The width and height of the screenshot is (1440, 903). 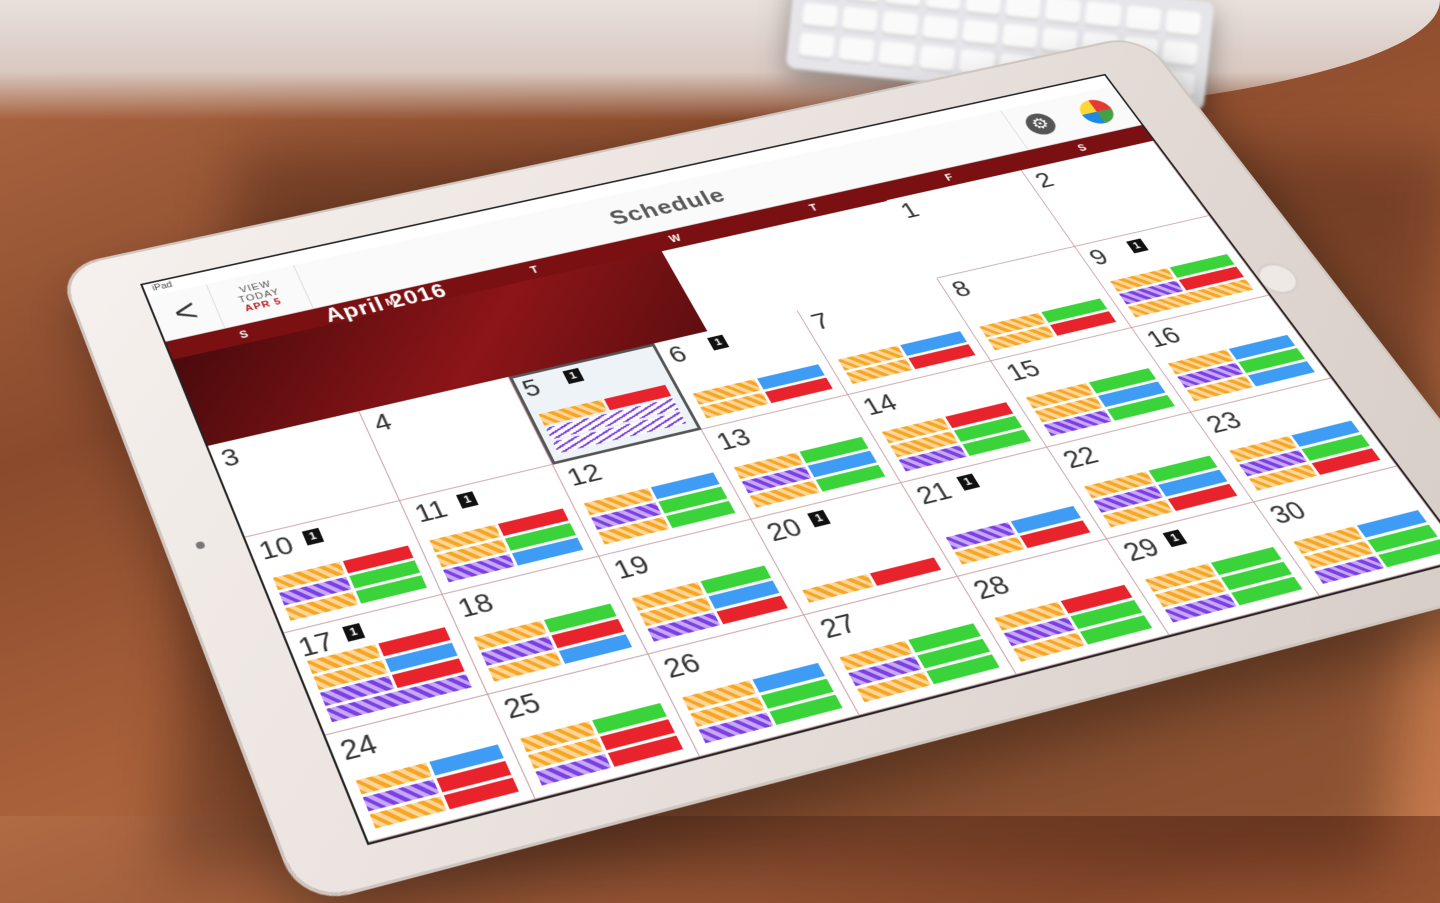 I want to click on camera-icon, so click(x=200, y=545).